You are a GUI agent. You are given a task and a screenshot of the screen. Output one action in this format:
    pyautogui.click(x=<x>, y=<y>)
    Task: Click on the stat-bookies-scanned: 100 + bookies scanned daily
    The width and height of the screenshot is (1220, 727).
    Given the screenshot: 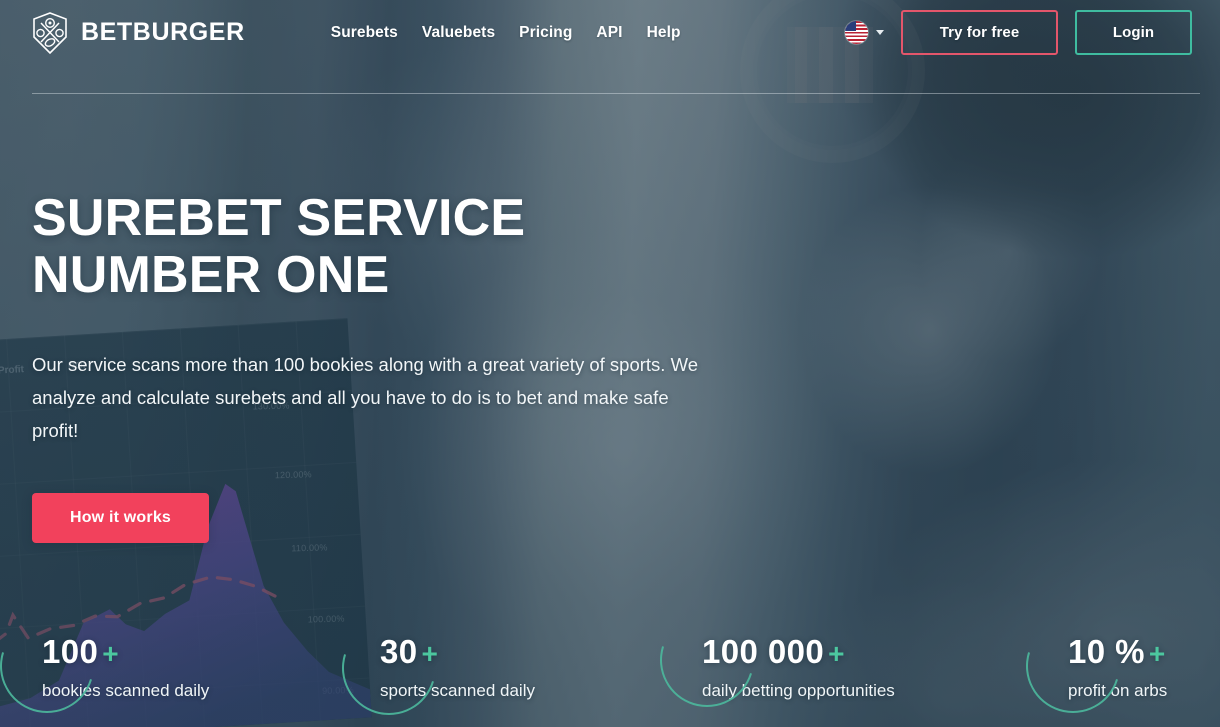 What is the action you would take?
    pyautogui.click(x=170, y=664)
    